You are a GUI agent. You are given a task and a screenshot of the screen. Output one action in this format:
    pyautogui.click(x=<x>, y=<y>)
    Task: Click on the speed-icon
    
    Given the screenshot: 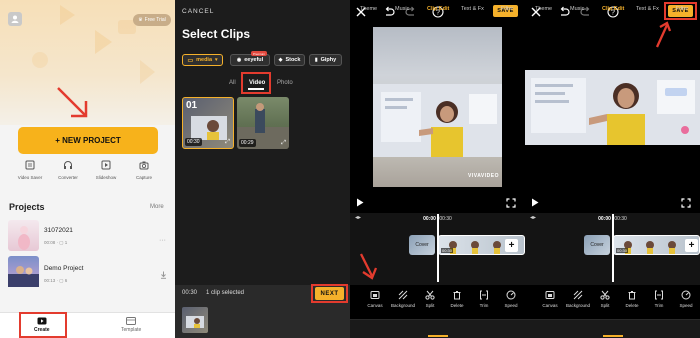 What is the action you would take?
    pyautogui.click(x=511, y=295)
    